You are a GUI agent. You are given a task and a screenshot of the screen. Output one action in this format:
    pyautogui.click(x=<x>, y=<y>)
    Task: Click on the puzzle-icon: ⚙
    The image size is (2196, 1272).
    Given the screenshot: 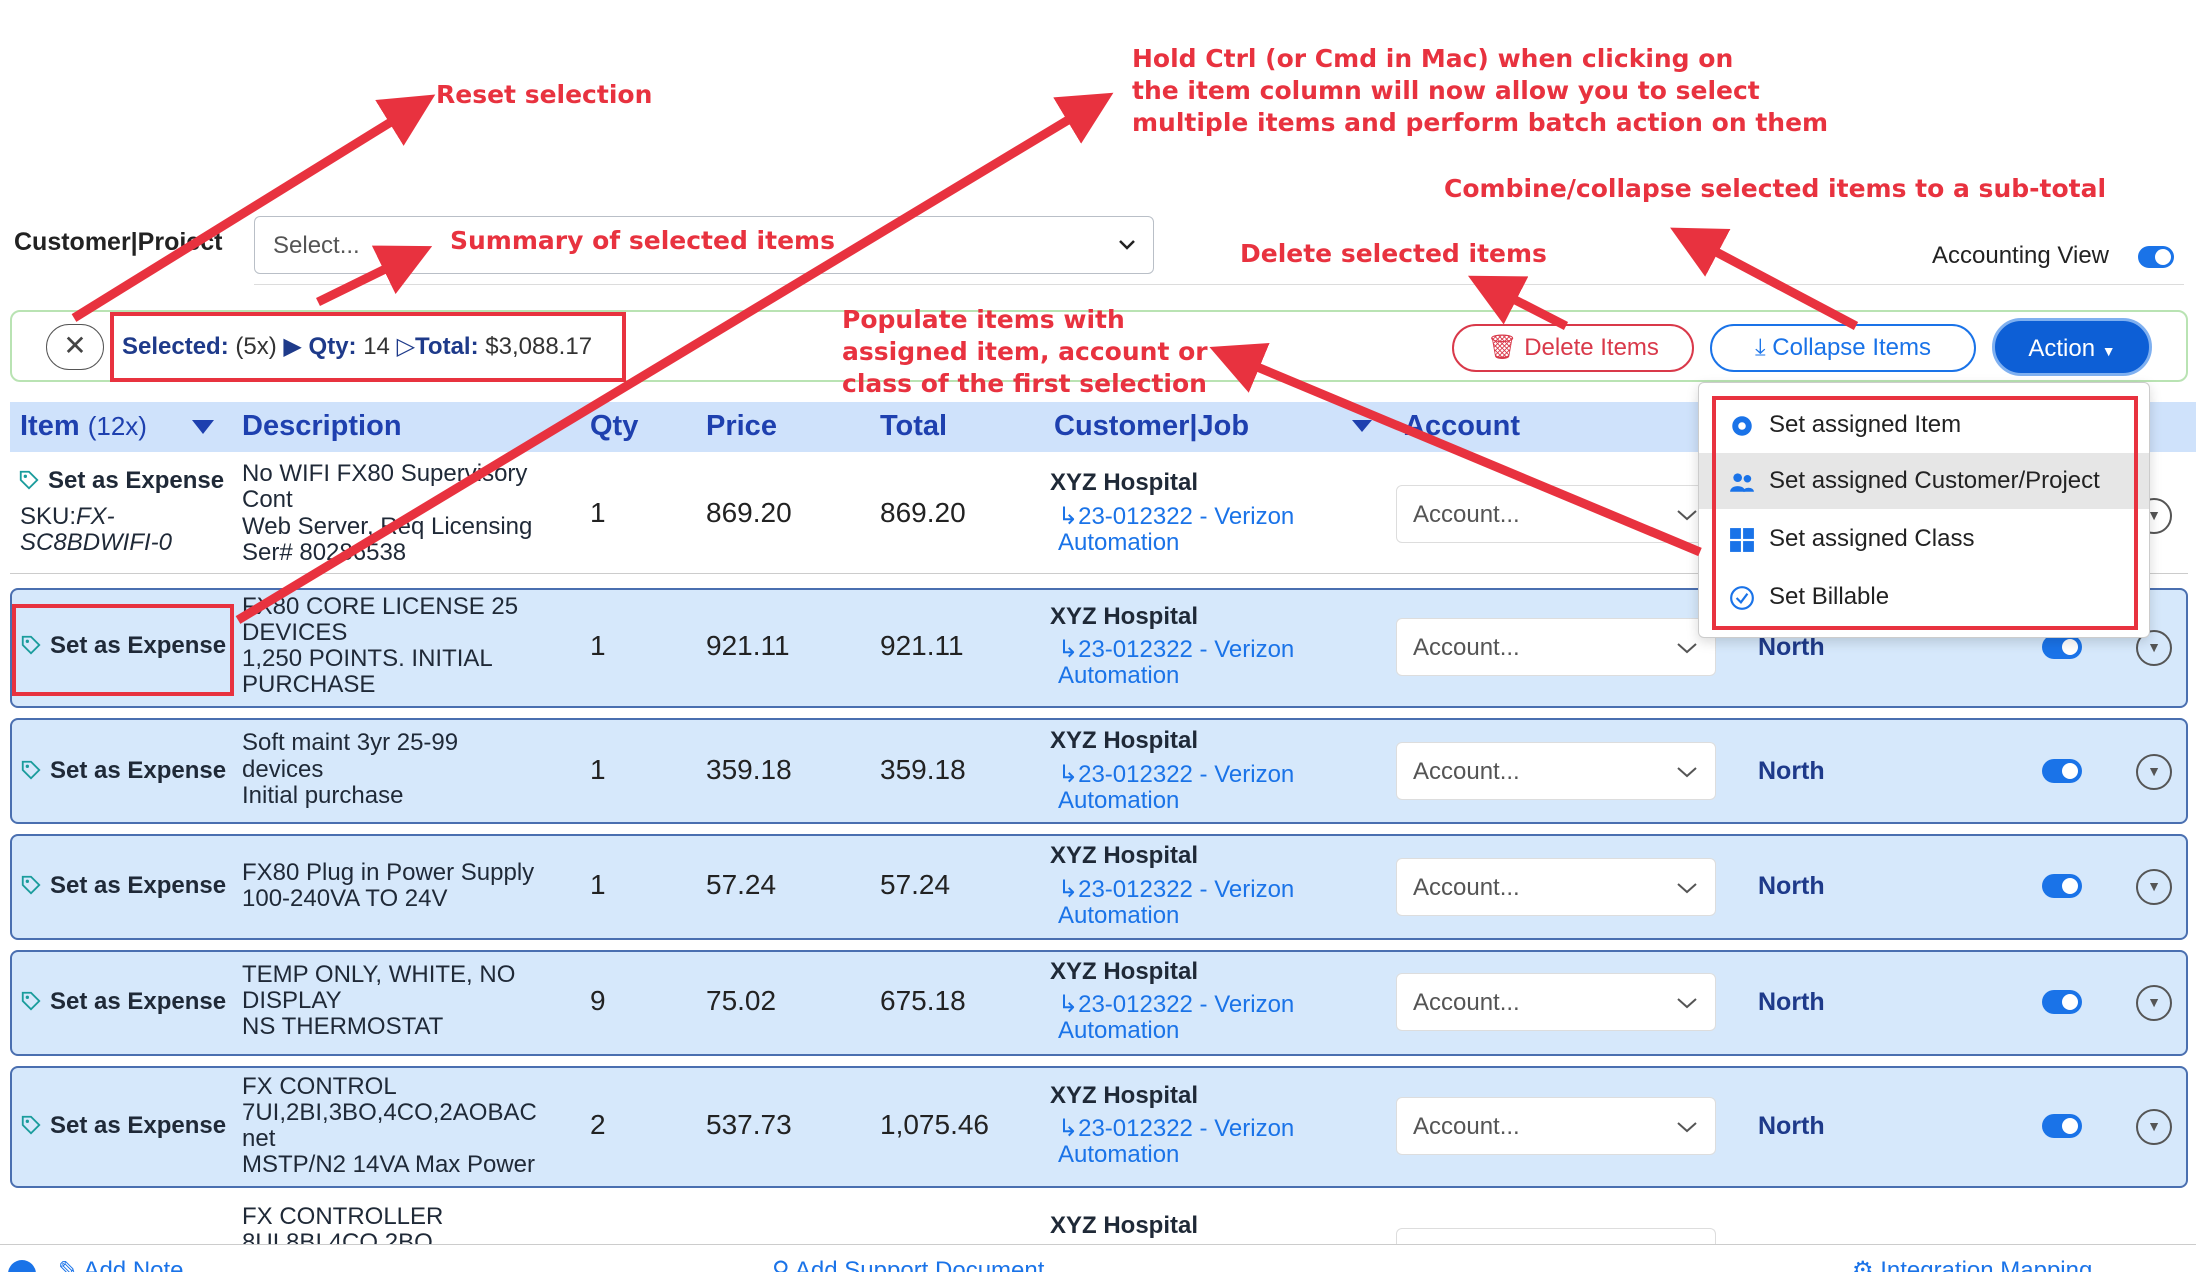 What is the action you would take?
    pyautogui.click(x=1866, y=1264)
    